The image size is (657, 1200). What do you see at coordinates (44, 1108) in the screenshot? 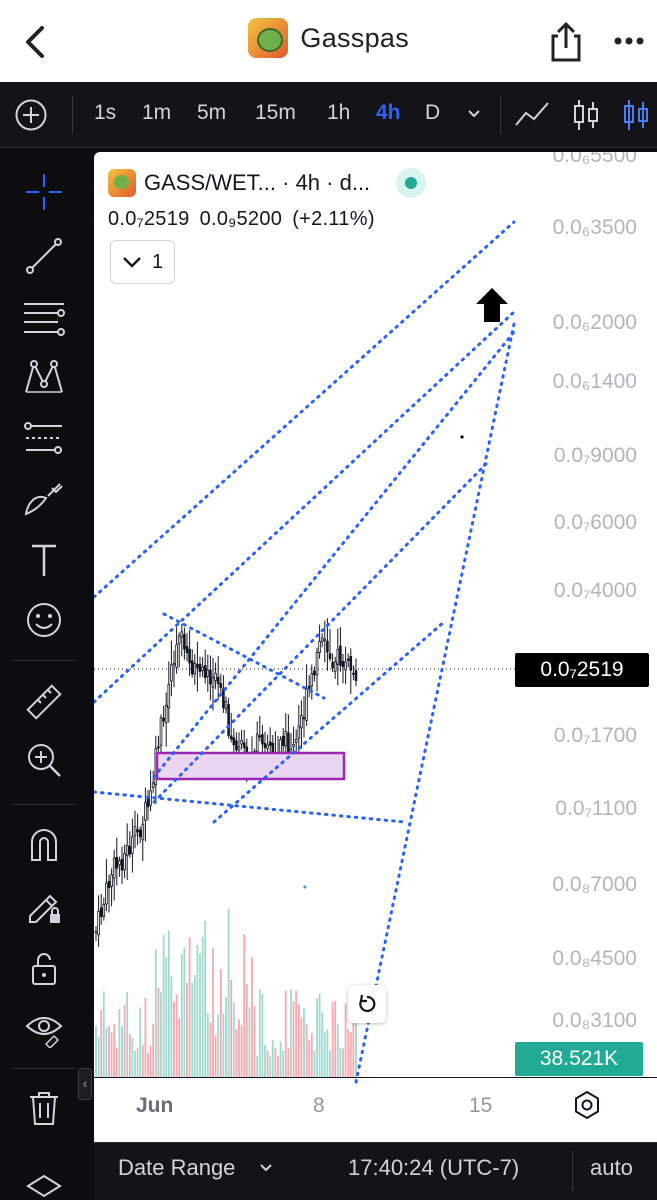
I see `trash-icon` at bounding box center [44, 1108].